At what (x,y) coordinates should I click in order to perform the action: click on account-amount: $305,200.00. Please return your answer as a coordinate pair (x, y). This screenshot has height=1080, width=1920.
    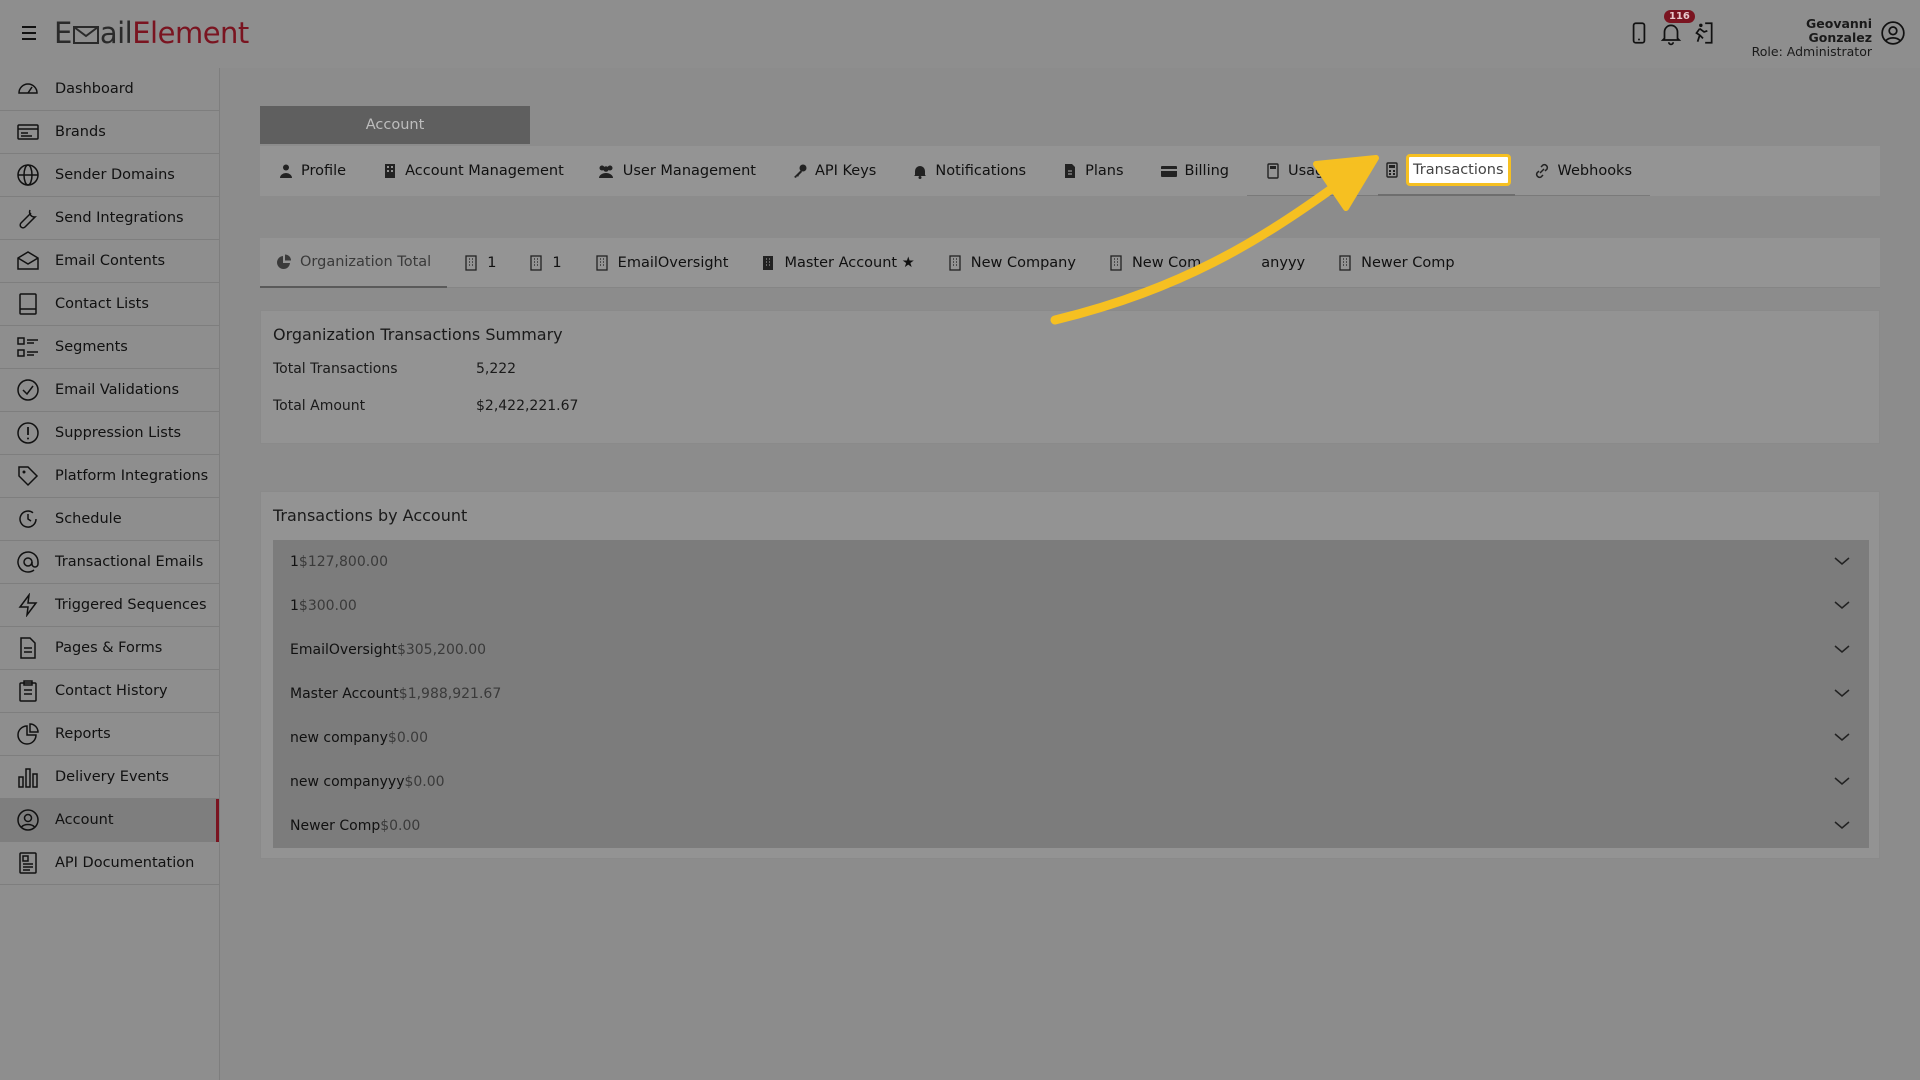
    Looking at the image, I should click on (441, 650).